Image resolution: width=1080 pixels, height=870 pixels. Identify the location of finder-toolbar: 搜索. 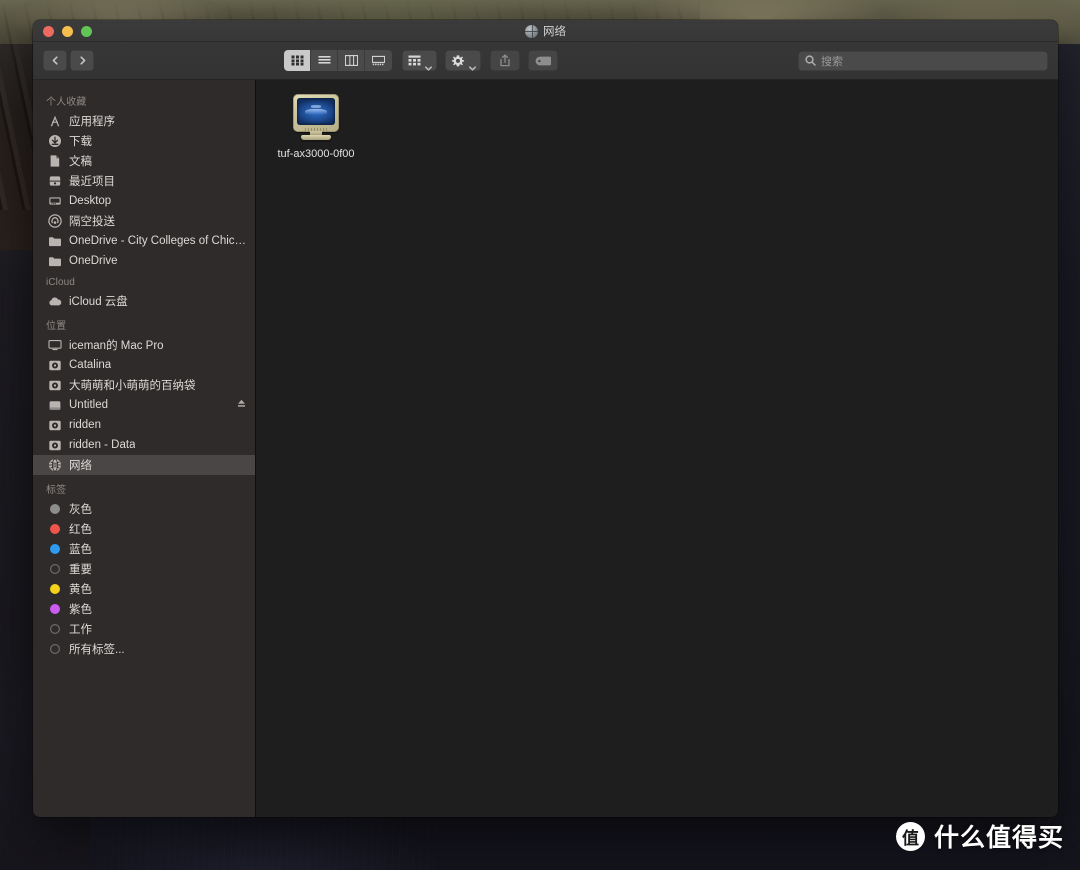
(545, 61).